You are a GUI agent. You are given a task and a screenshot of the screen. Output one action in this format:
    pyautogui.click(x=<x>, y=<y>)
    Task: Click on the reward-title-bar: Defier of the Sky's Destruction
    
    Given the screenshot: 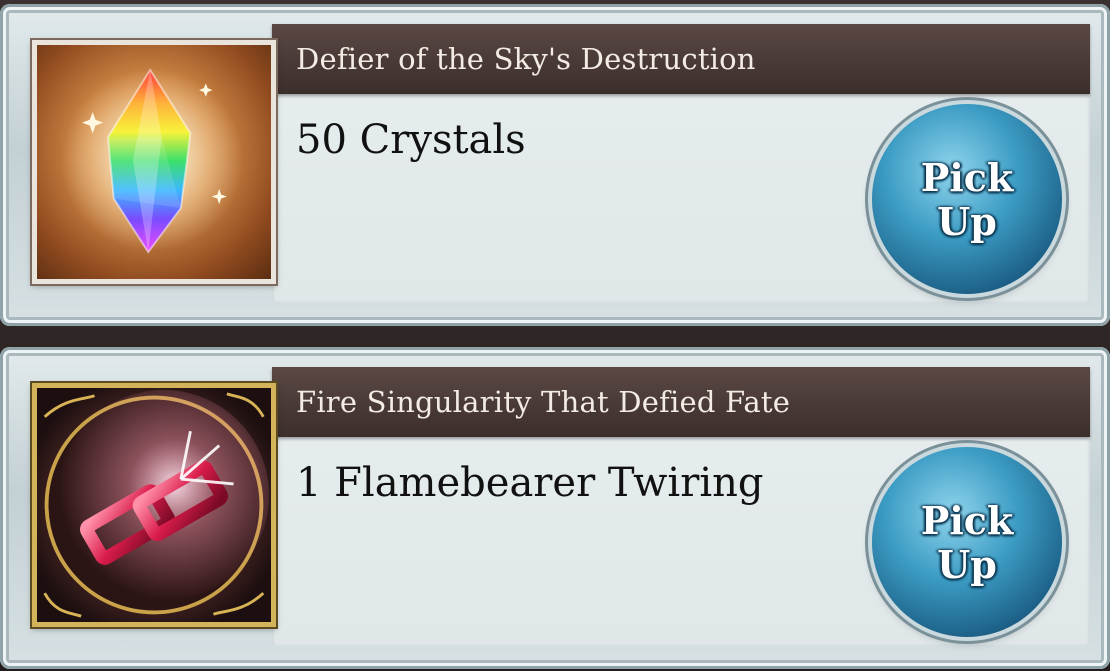 What is the action you would take?
    pyautogui.click(x=681, y=59)
    